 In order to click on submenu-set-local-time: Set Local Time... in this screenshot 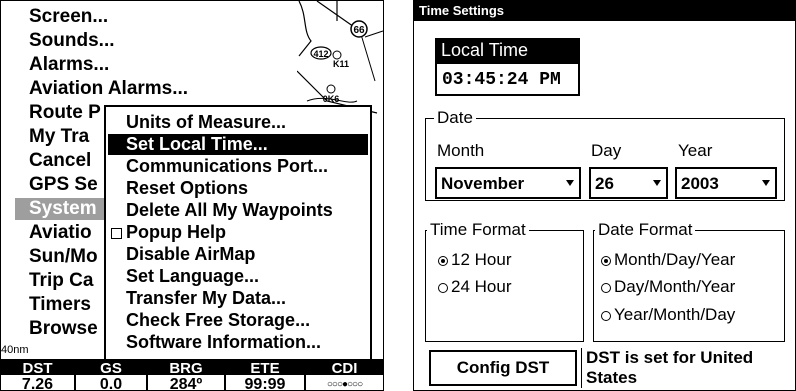, I will do `click(238, 144)`.